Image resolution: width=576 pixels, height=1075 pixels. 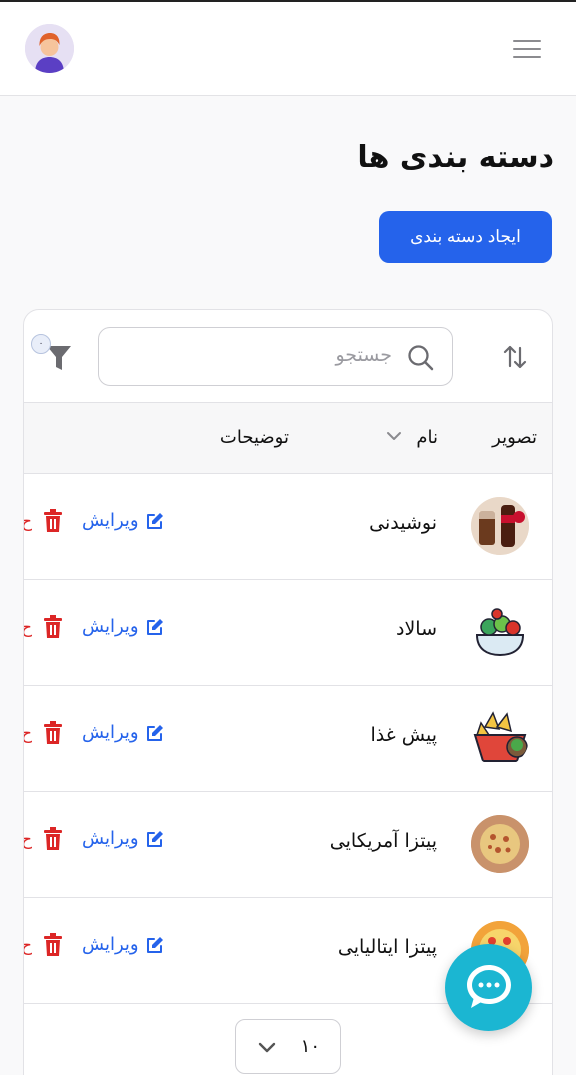 I want to click on table-row: پیتزا آمریکایی ویرایش ح, so click(x=288, y=845).